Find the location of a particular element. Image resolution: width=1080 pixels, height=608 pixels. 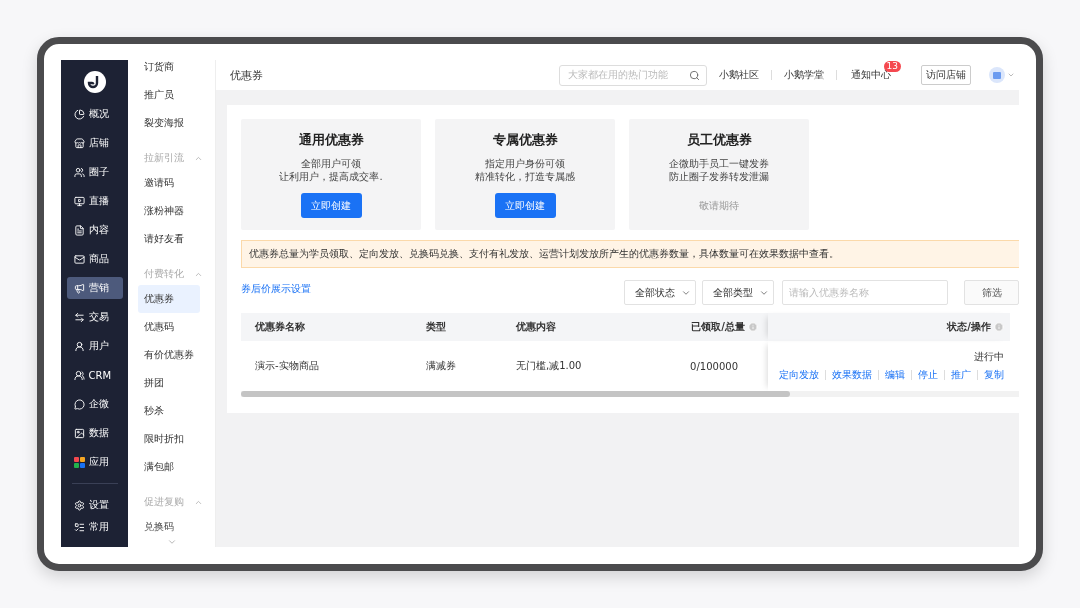

action-link: 效果数据 is located at coordinates (852, 375).